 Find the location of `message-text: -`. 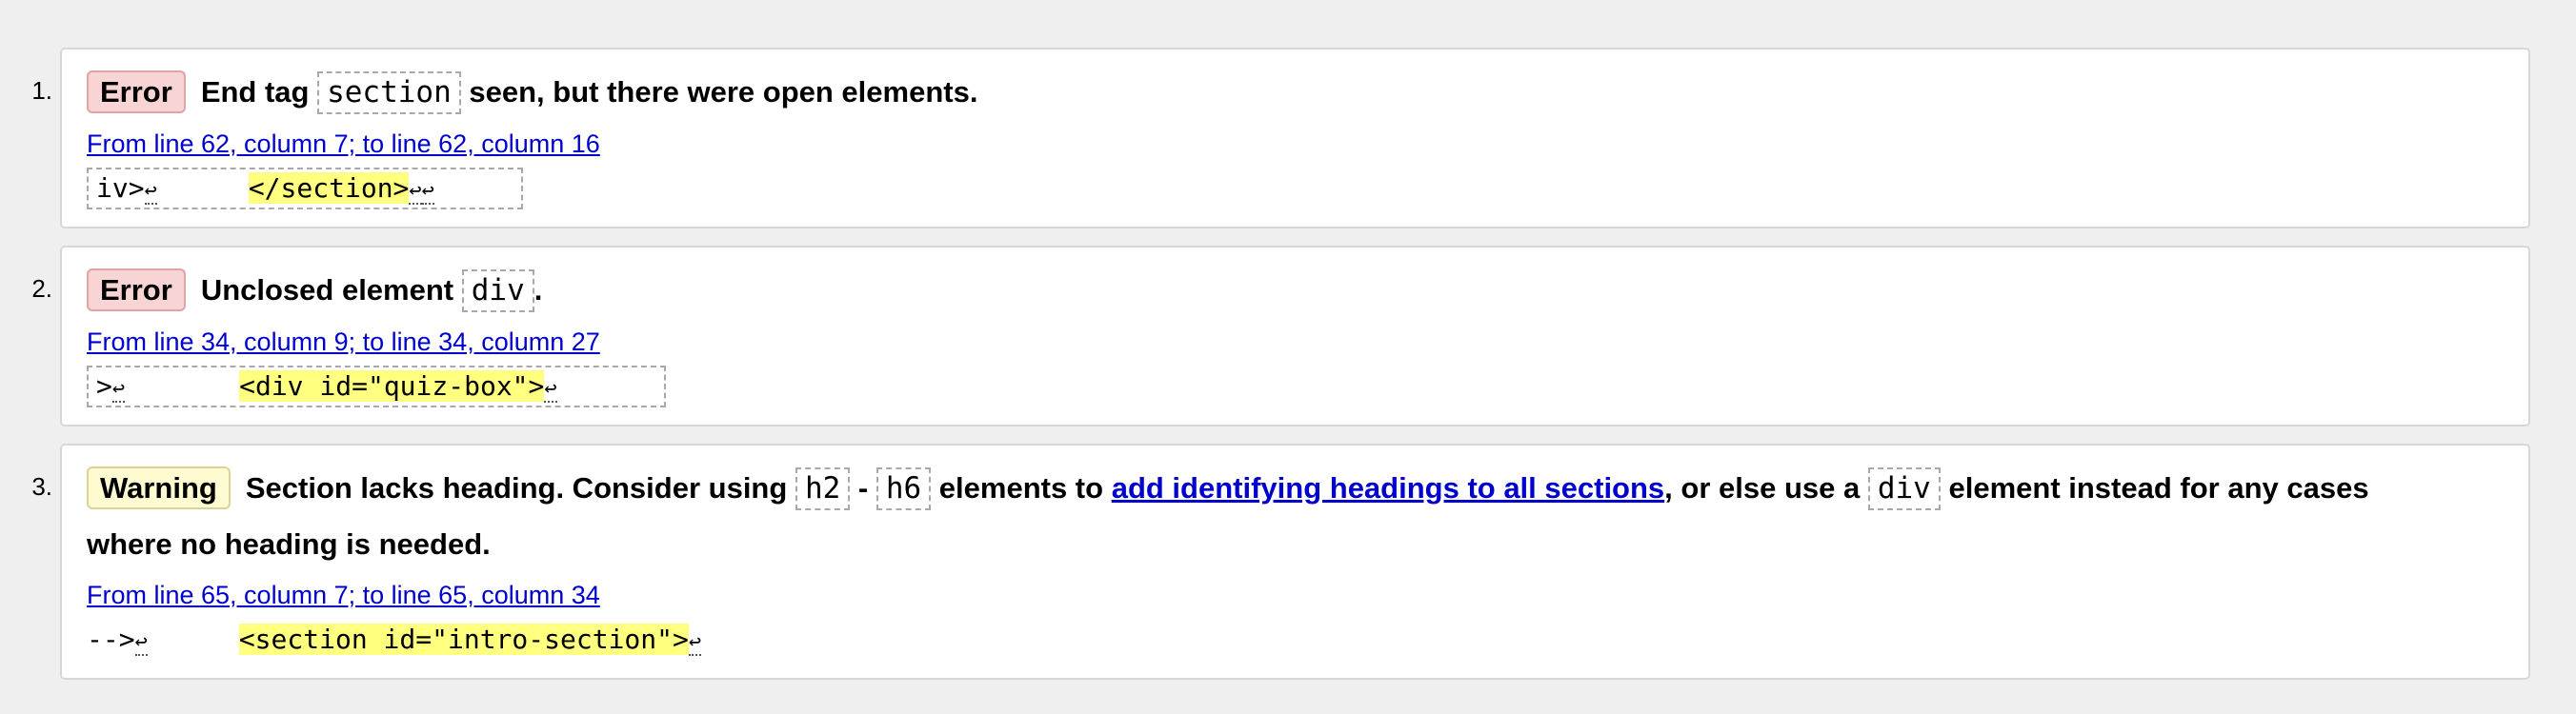

message-text: - is located at coordinates (863, 488).